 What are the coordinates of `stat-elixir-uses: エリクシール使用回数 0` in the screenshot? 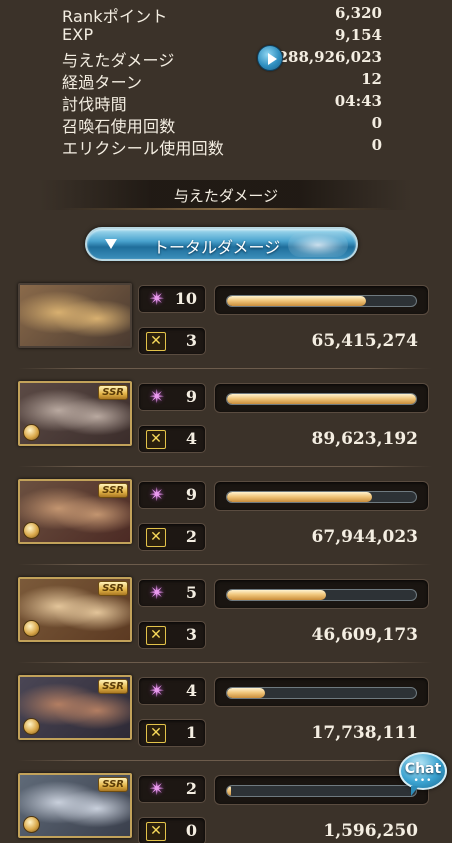 It's located at (222, 146).